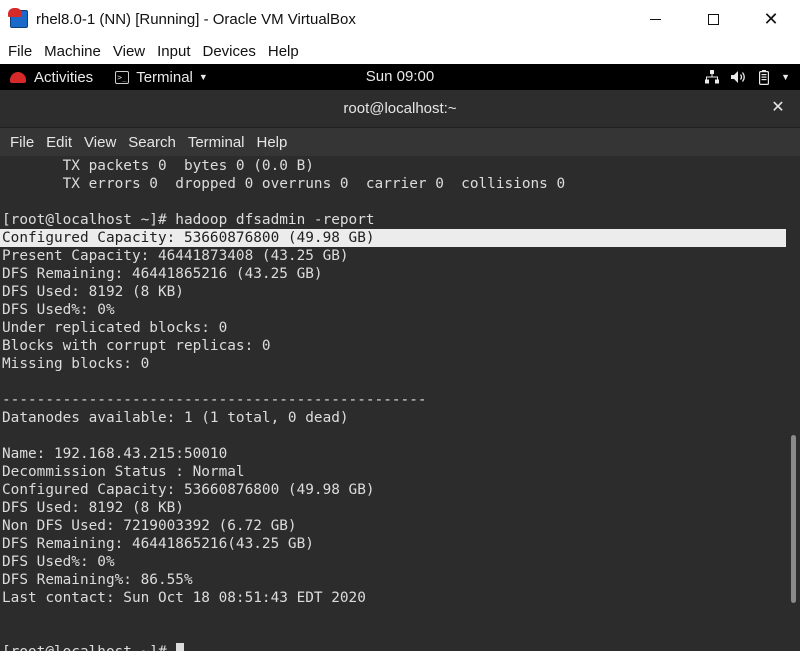  What do you see at coordinates (18, 77) in the screenshot?
I see `redhat-icon` at bounding box center [18, 77].